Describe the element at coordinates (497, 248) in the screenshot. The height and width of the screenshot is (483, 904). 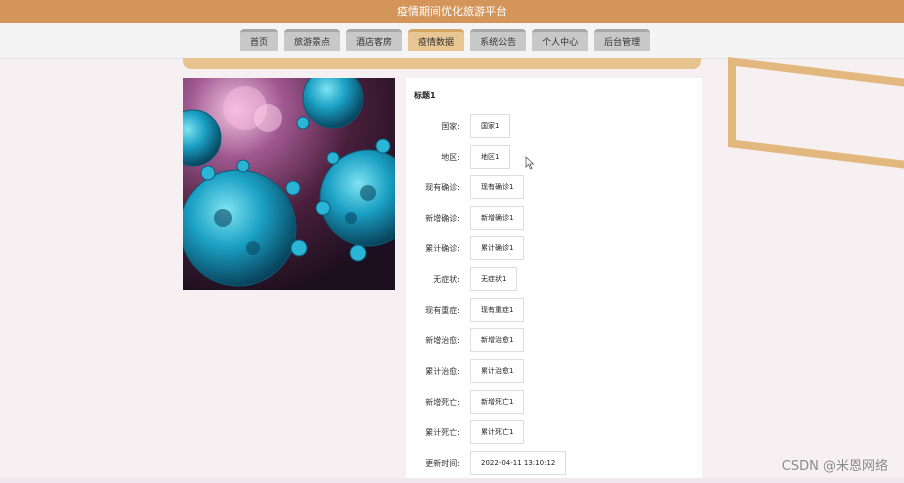
I see `field-value: 累计确诊1` at that location.